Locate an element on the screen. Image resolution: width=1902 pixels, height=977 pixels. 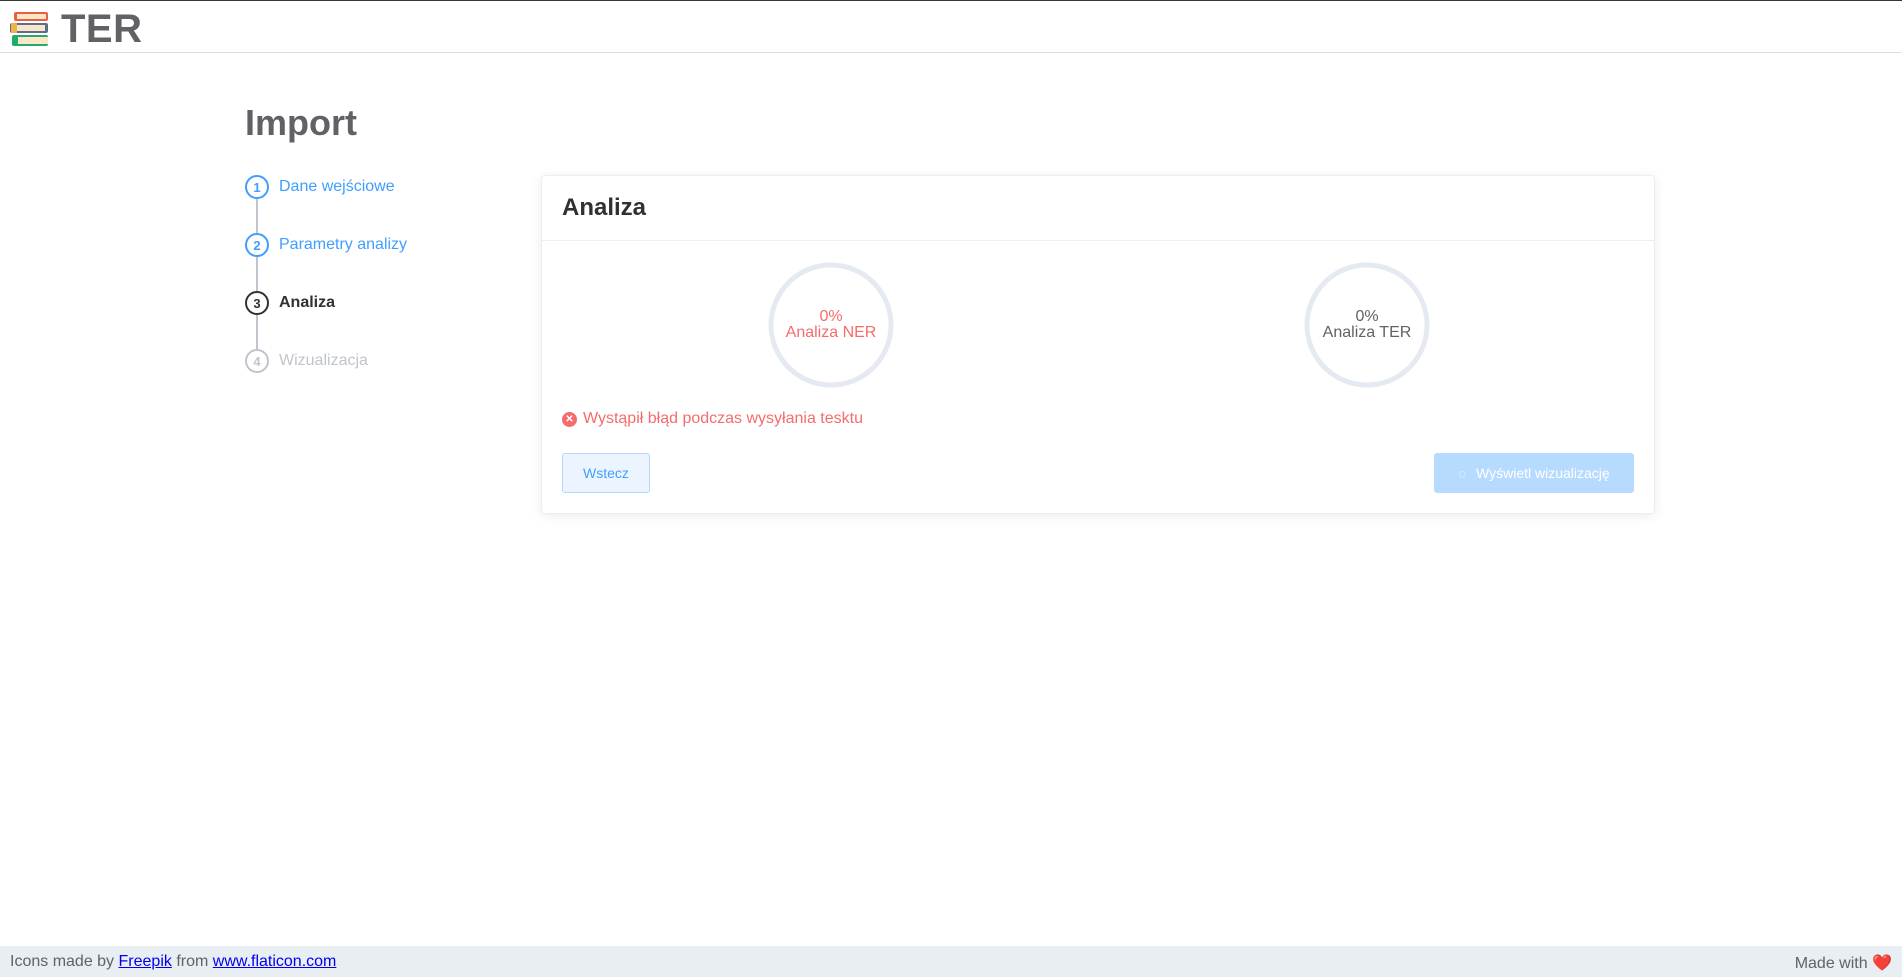
home-link: TER is located at coordinates (75, 29).